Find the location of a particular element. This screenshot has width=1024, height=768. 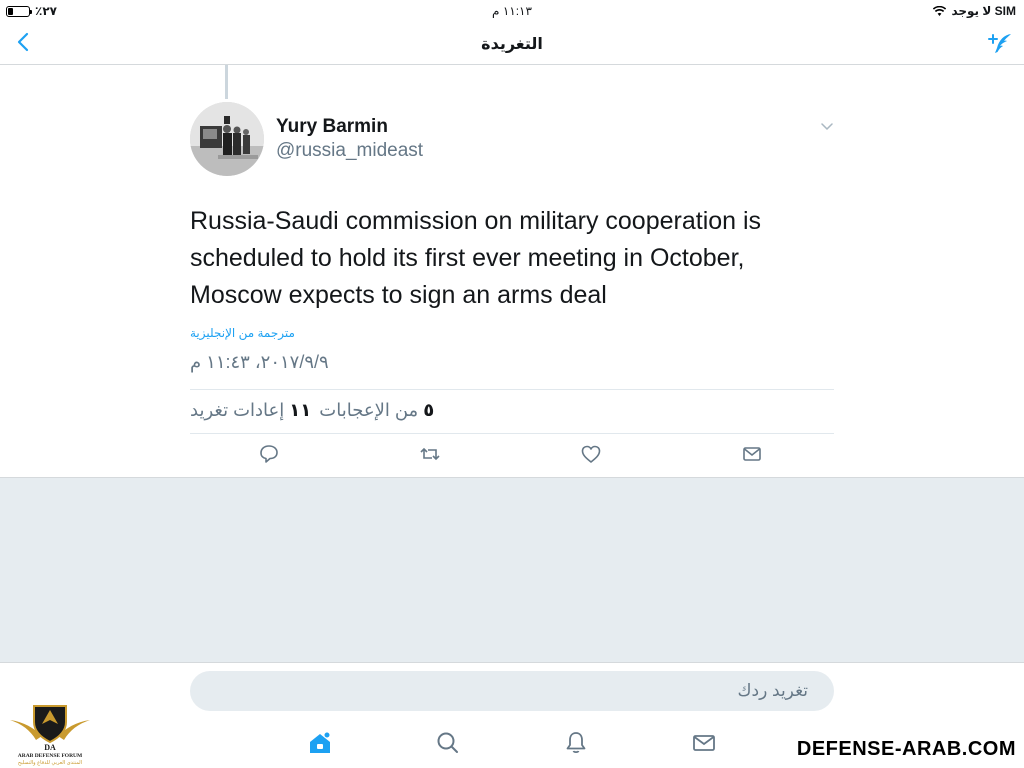

retweets-count: ١١ is located at coordinates (300, 410).